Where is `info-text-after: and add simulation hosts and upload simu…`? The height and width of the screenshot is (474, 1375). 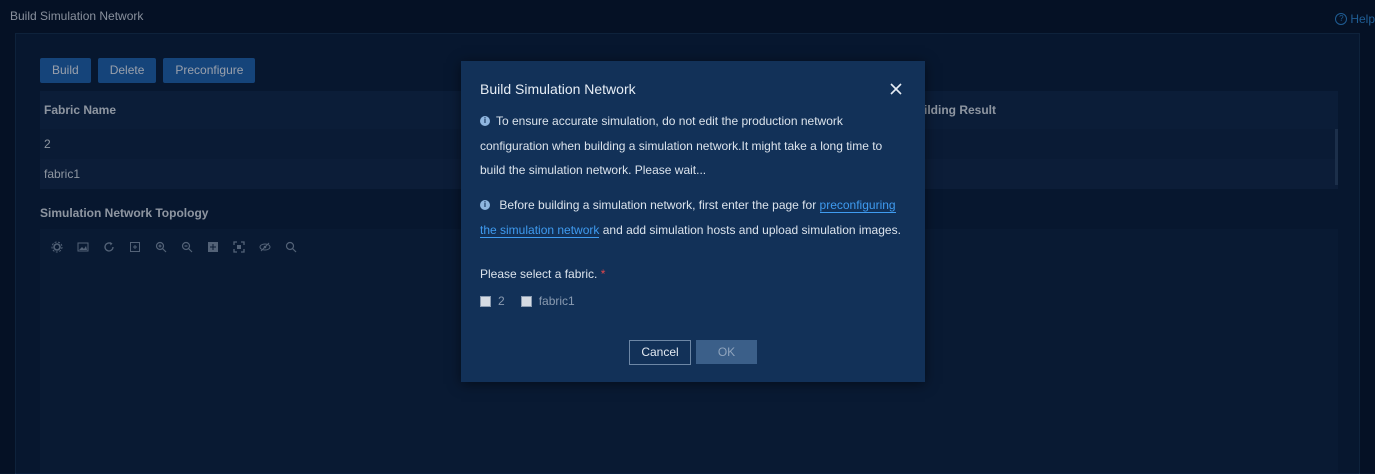
info-text-after: and add simulation hosts and upload simu… is located at coordinates (750, 229).